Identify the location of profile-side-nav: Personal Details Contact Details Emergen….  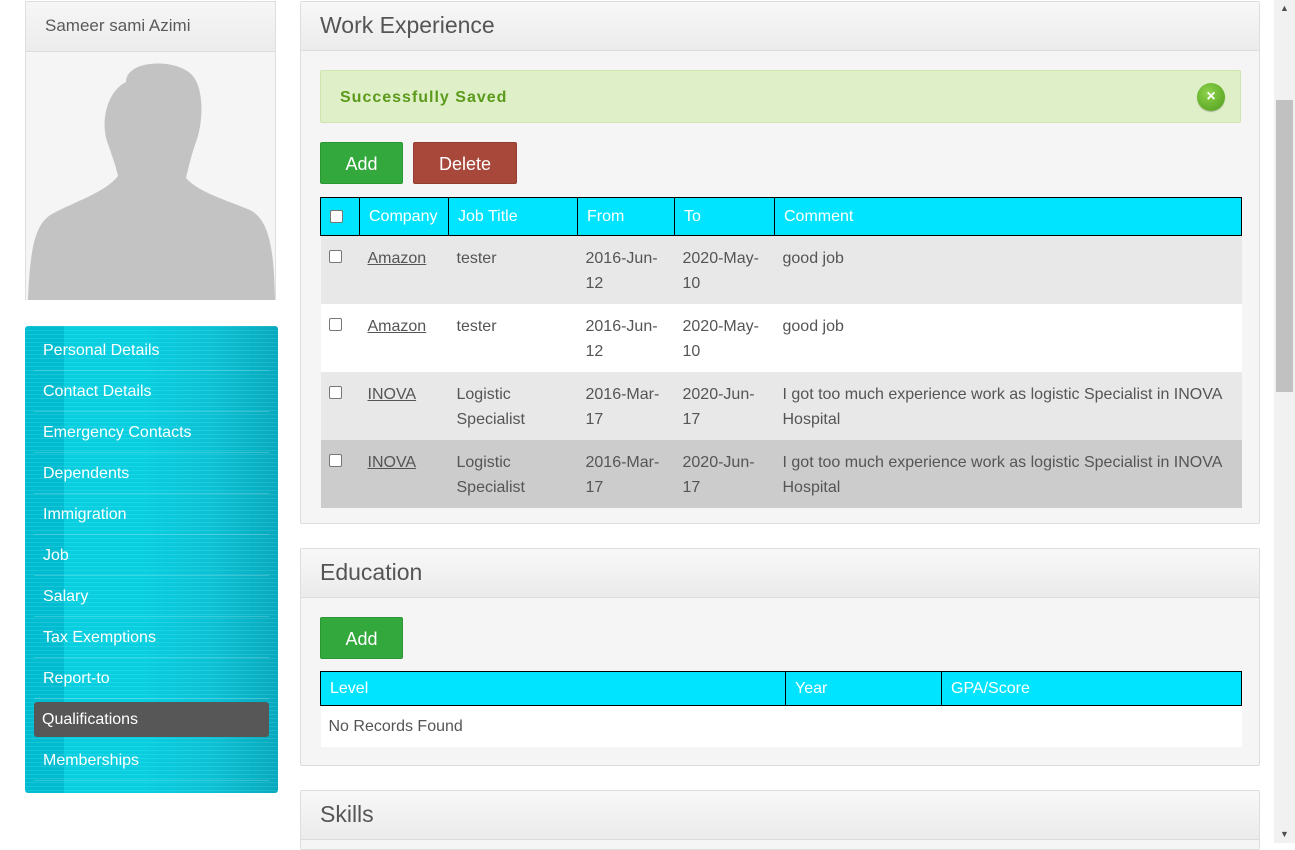
(151, 559).